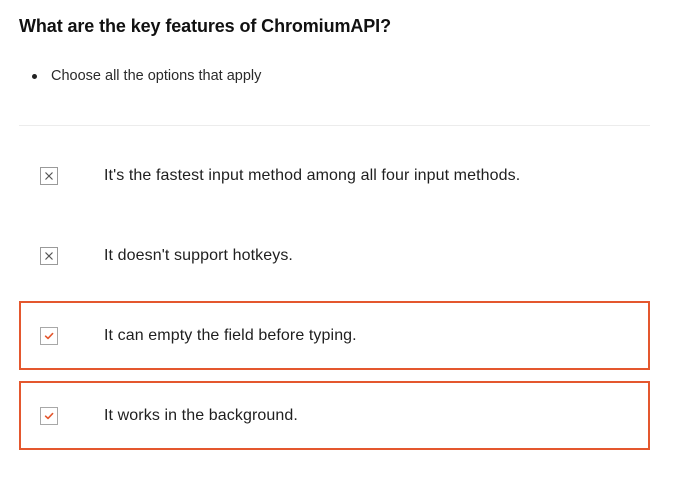  What do you see at coordinates (198, 255) in the screenshot?
I see `option-label: It doesn't support hotkeys.` at bounding box center [198, 255].